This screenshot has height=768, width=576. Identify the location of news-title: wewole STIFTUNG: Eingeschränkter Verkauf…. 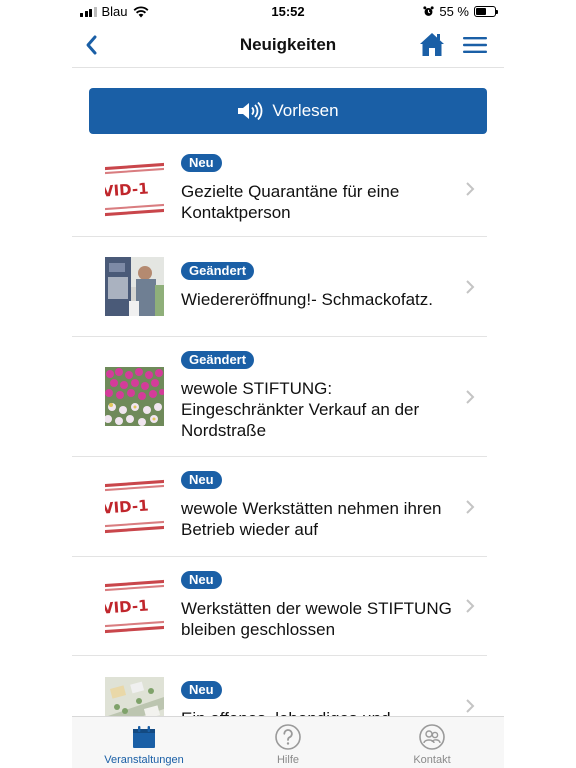
(300, 409).